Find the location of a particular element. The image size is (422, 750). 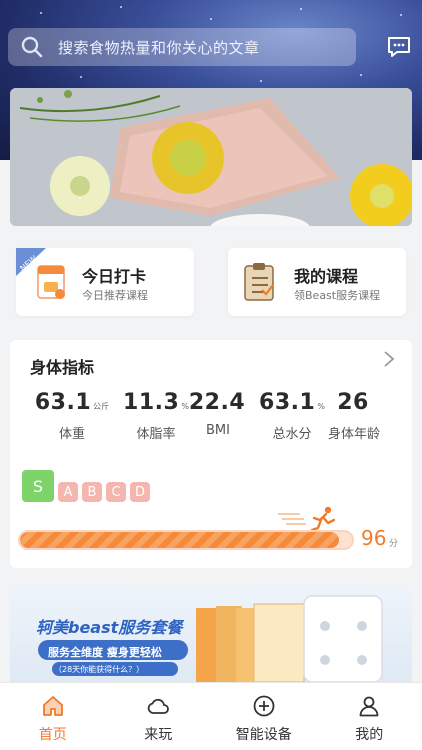

user-icon is located at coordinates (369, 706).